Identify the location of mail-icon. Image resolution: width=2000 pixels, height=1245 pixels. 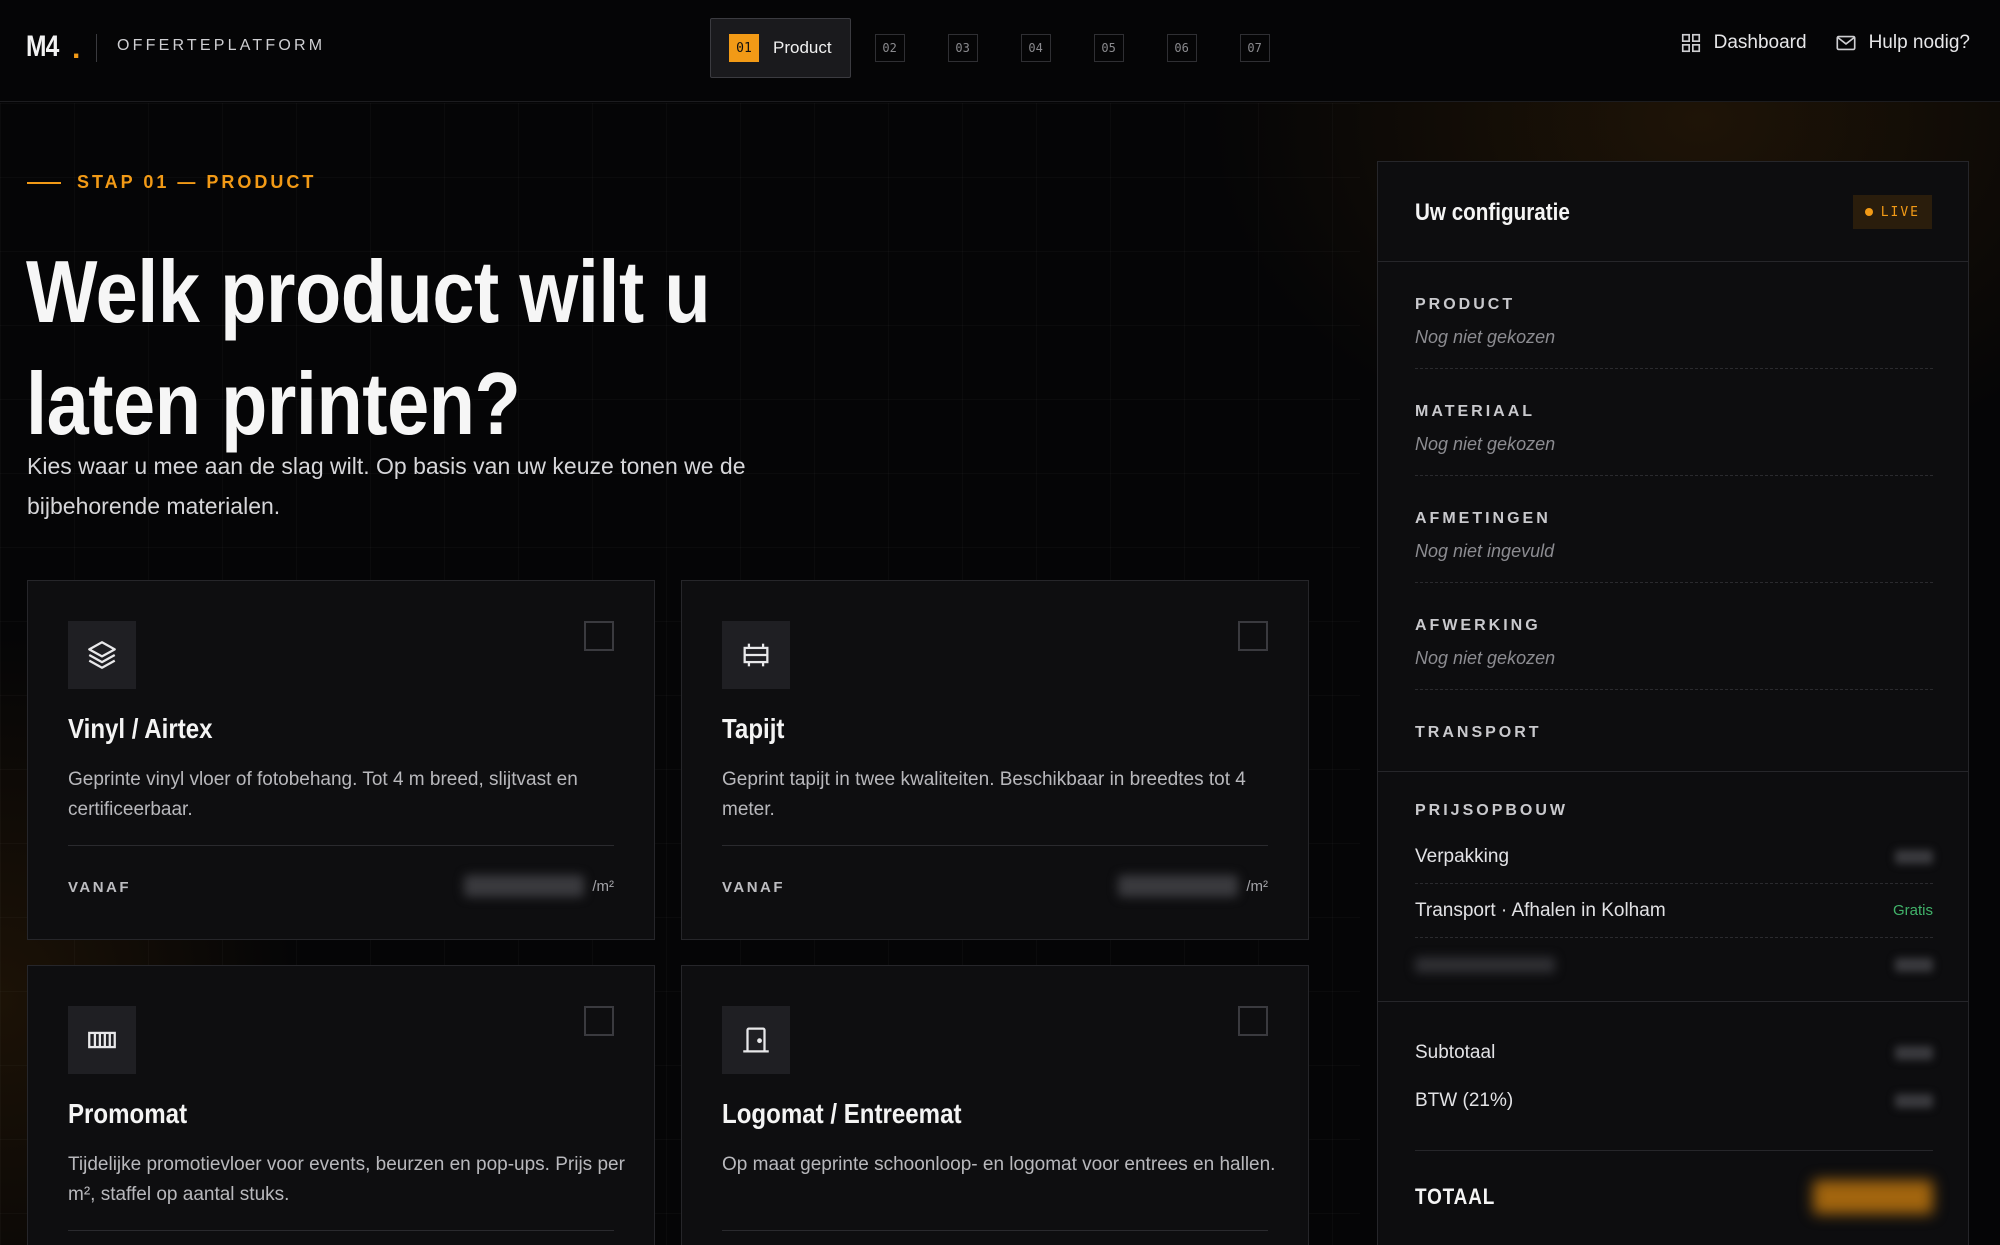
(1846, 43).